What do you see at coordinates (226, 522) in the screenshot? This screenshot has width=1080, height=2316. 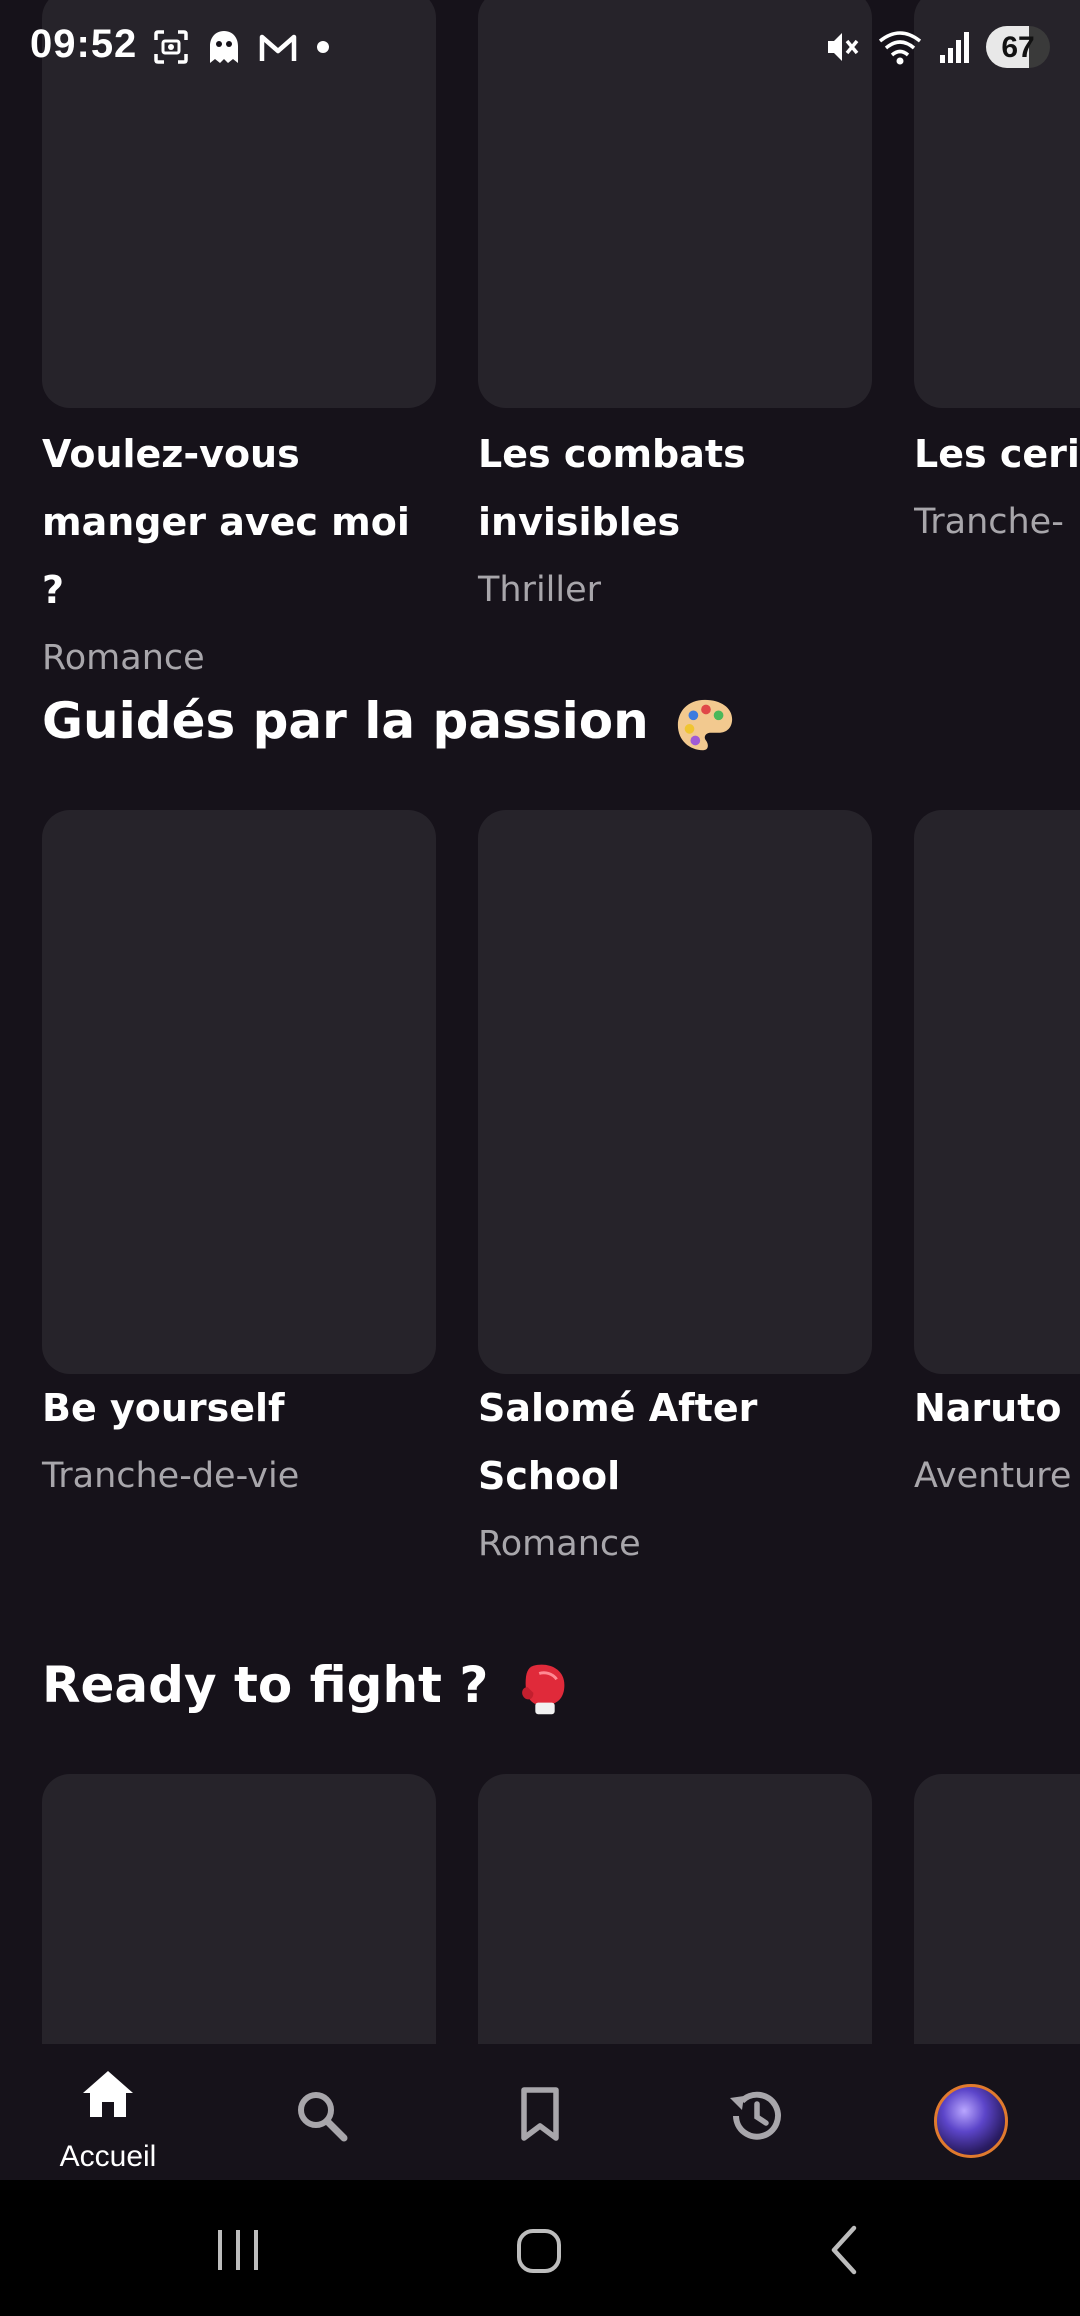 I see `story-title: Voulez-vous manger avec moi ?` at bounding box center [226, 522].